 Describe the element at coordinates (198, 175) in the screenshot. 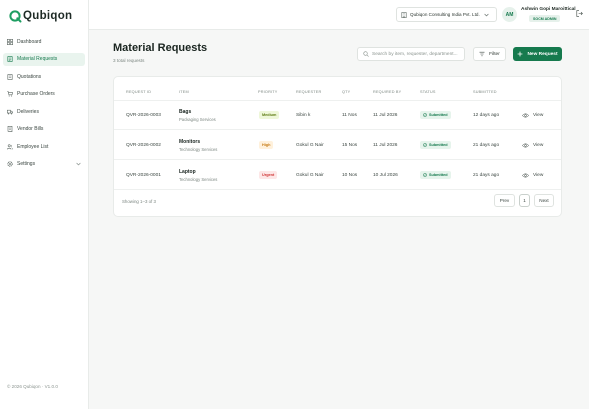

I see `item-cell: Laptop Technology Services` at that location.